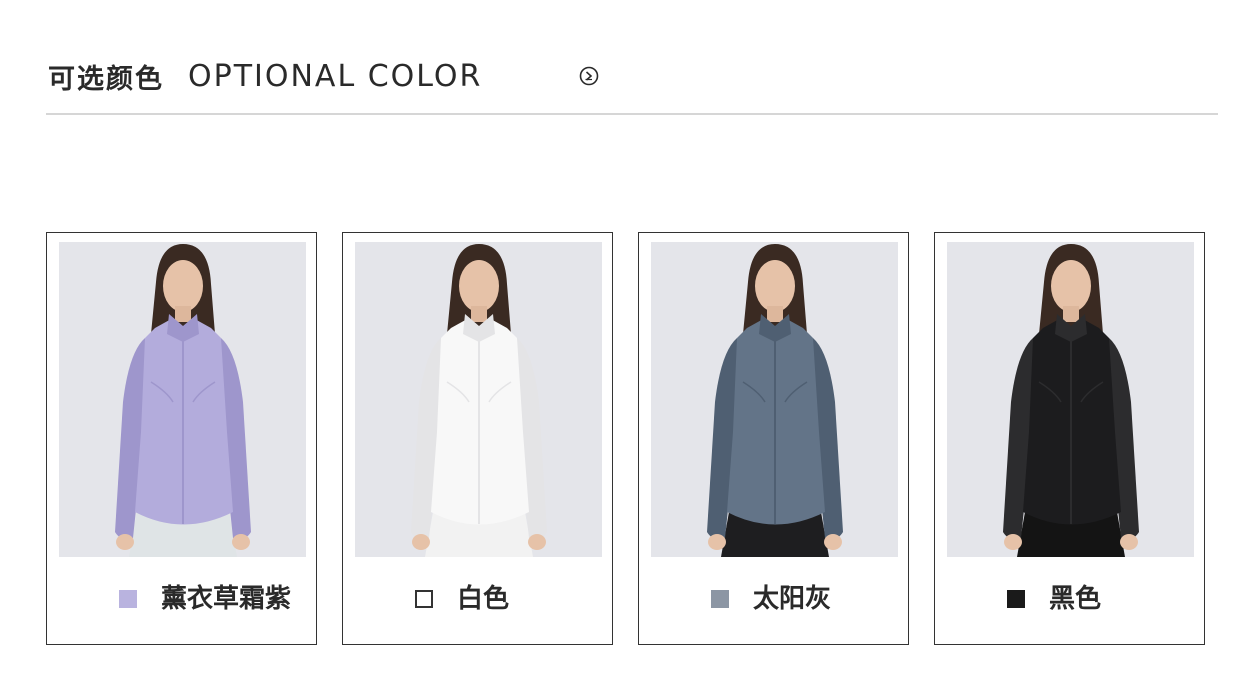  I want to click on color-option-card: 薰衣草霜紫, so click(181, 438).